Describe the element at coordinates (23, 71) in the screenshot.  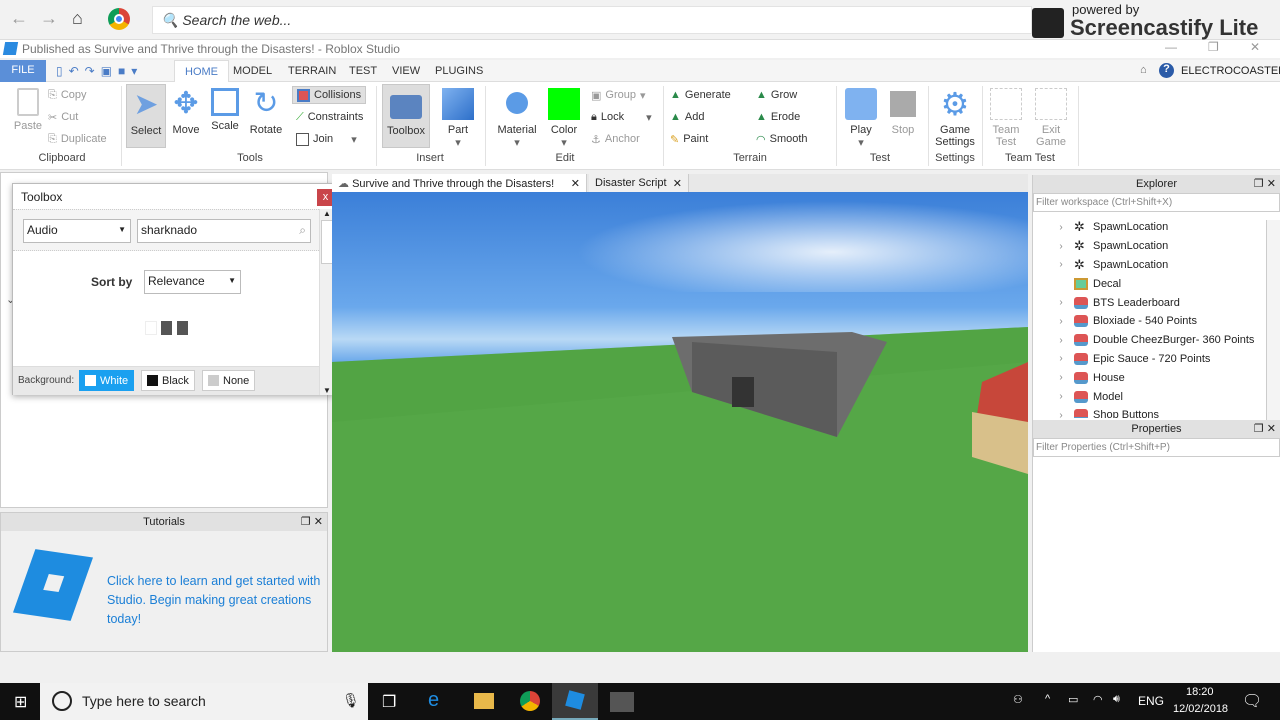
I see `tab-file: FILE` at that location.